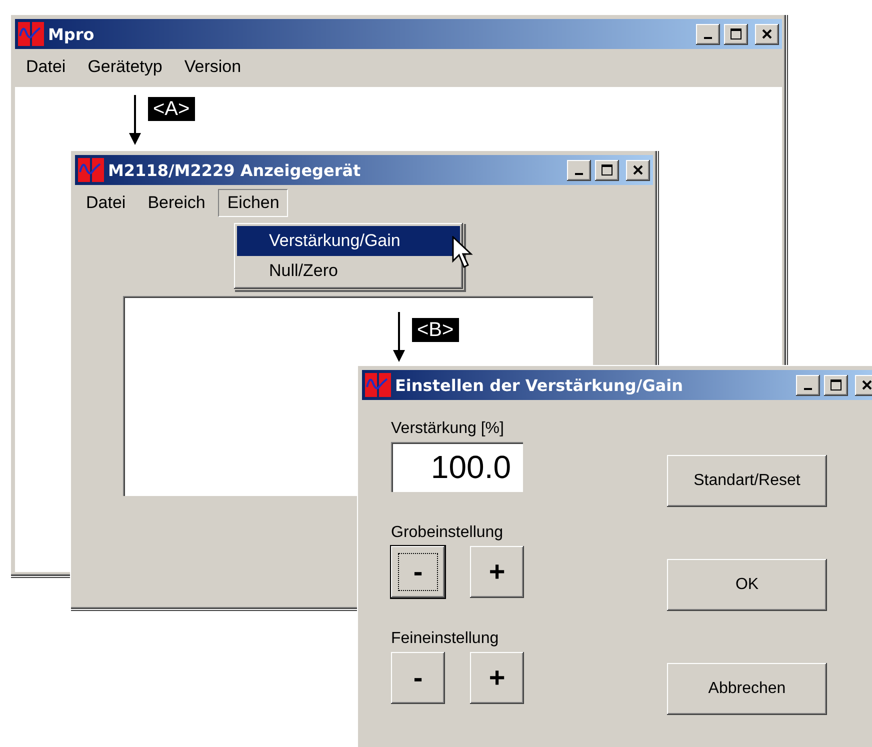 The width and height of the screenshot is (872, 747). Describe the element at coordinates (235, 170) in the screenshot. I see `window-title: M2118/M2229 Anzeigegerät` at that location.